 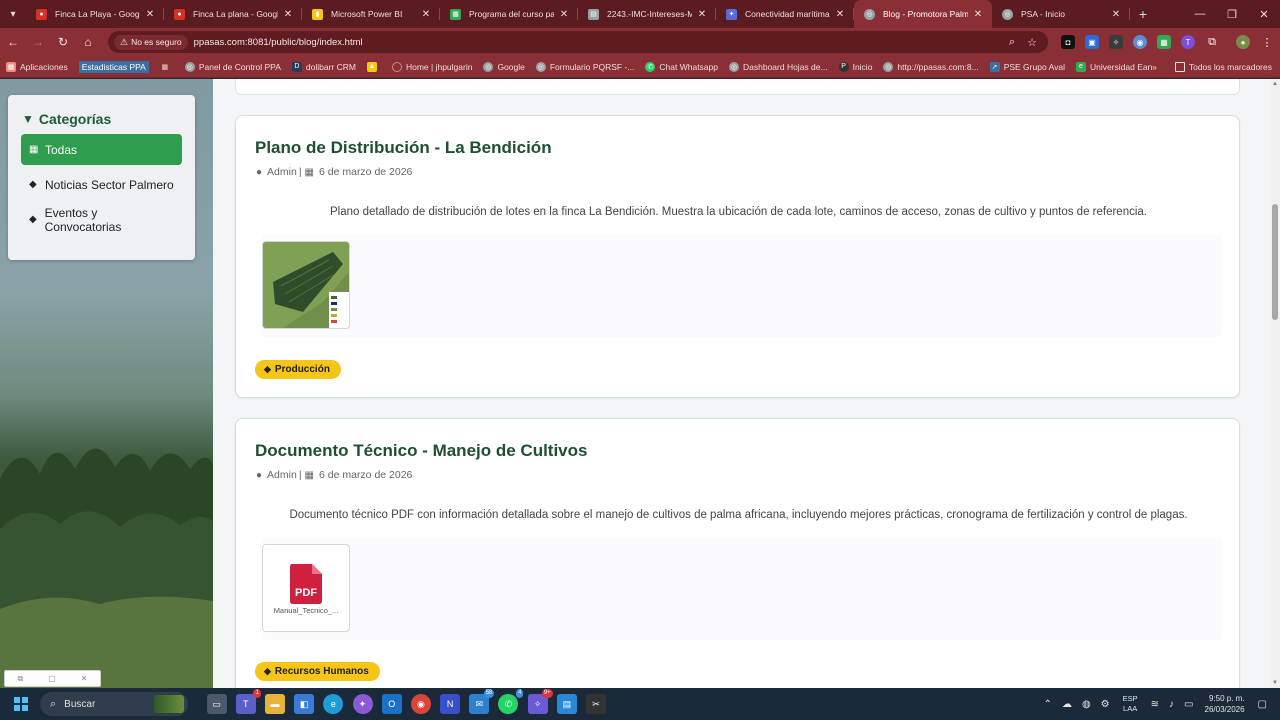 I want to click on security-indicator: ⚠ No es seguro, so click(x=151, y=42).